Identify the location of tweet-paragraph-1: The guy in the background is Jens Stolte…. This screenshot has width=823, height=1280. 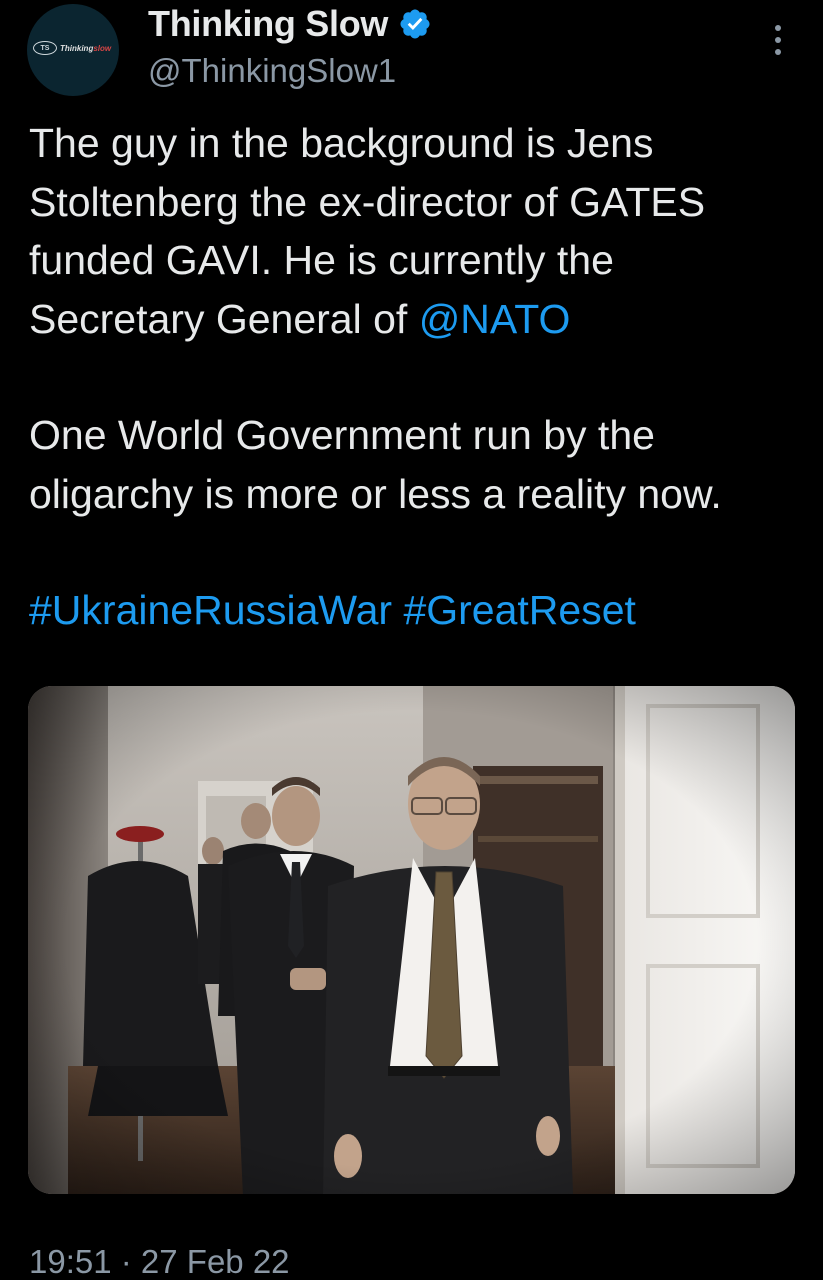
(367, 231).